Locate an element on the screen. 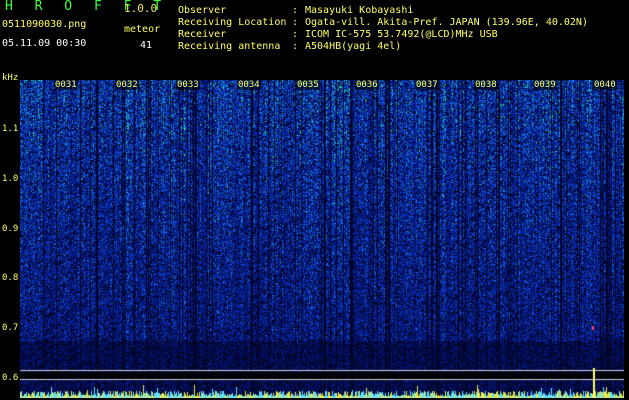 The image size is (629, 400). antenna-colon: : is located at coordinates (295, 46).